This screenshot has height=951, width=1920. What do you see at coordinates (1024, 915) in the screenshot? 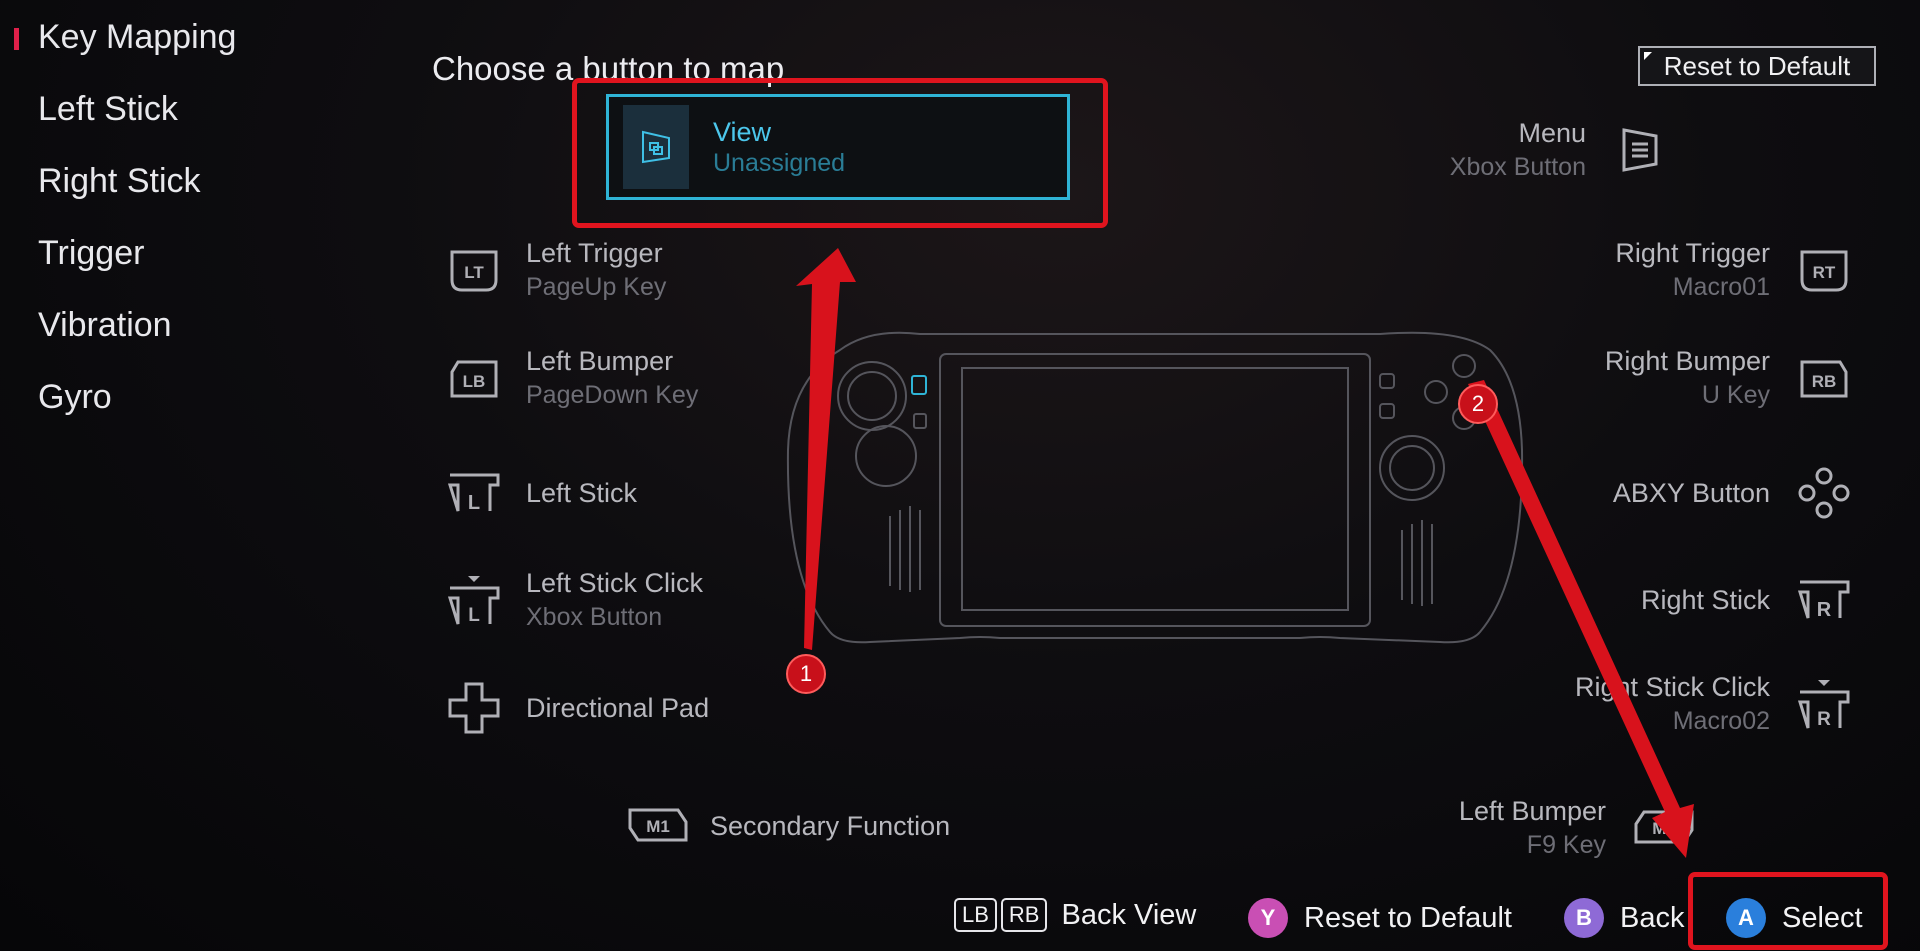
I see `rb-key-icon: RB` at bounding box center [1024, 915].